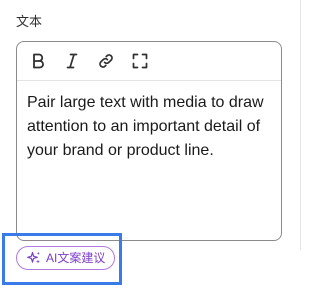 The image size is (320, 288). I want to click on bold-button, so click(38, 61).